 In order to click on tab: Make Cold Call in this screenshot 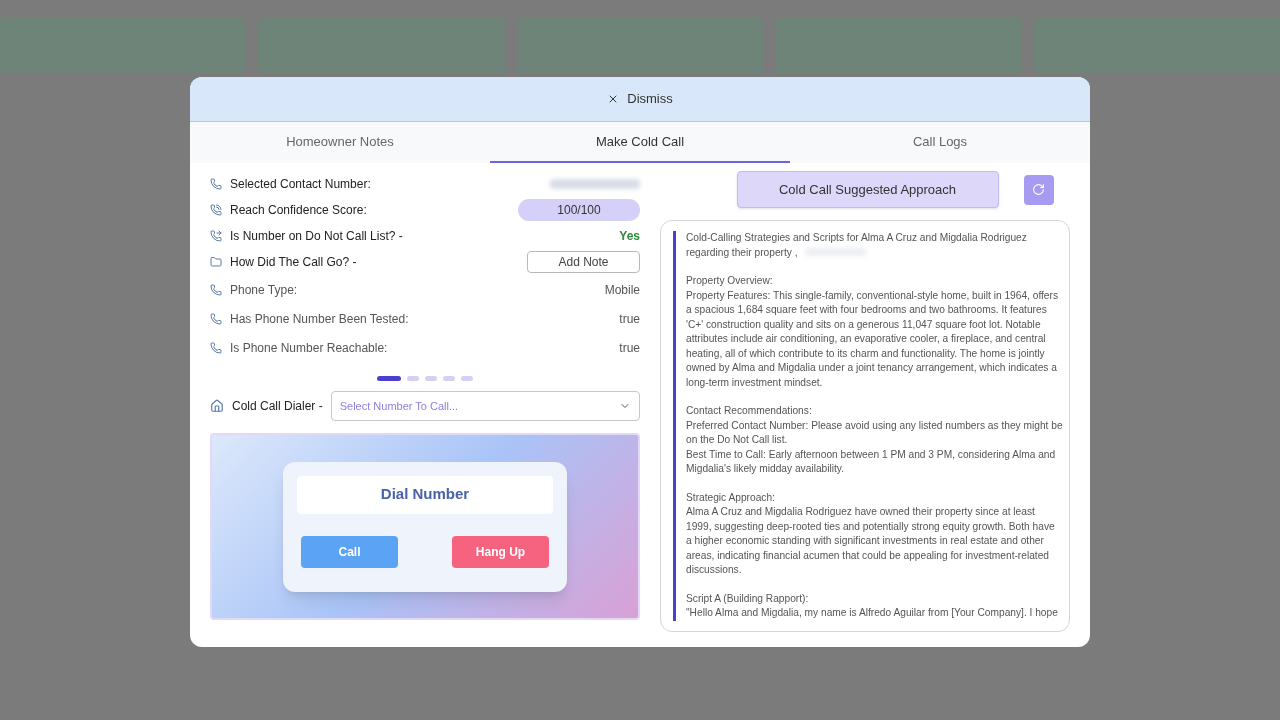, I will do `click(640, 142)`.